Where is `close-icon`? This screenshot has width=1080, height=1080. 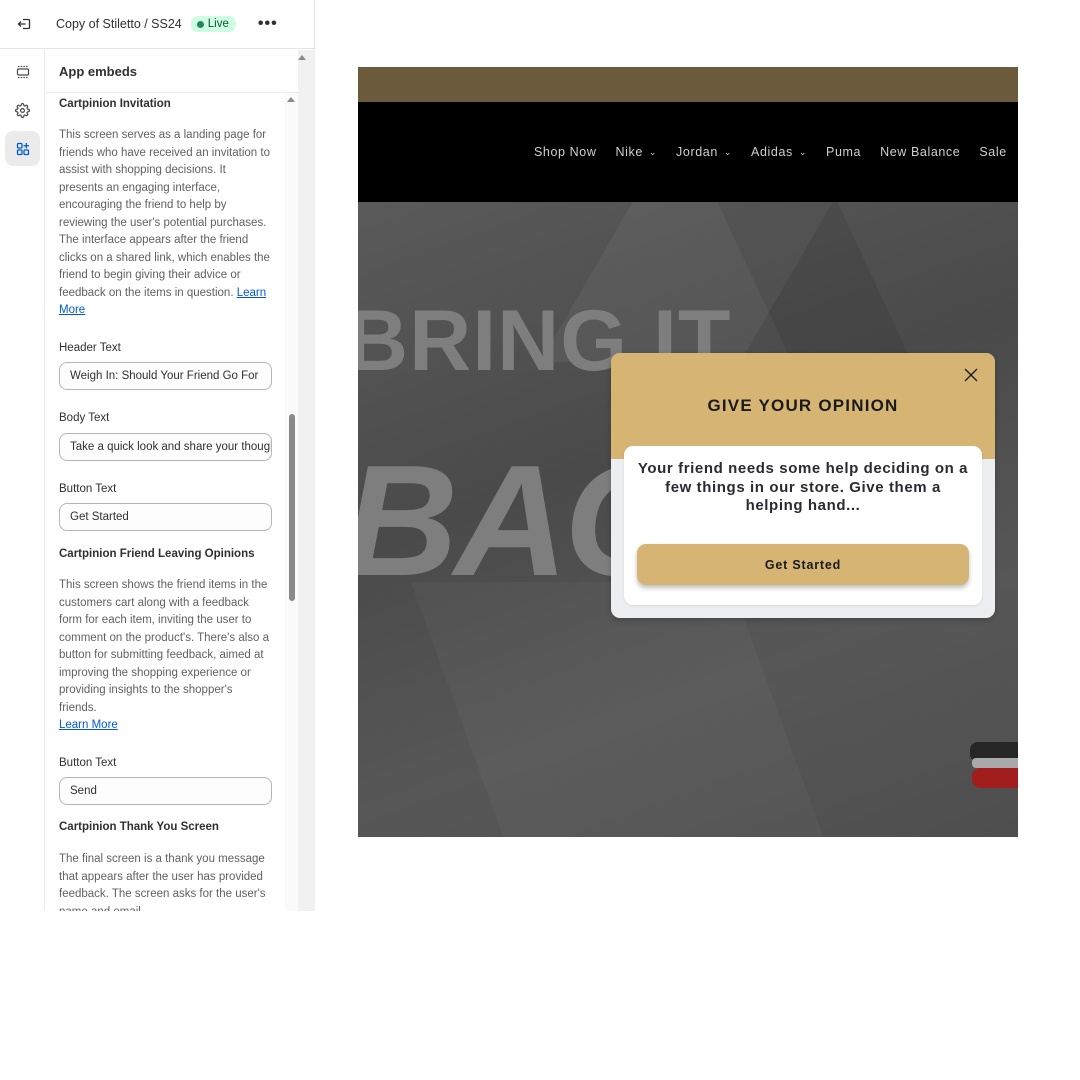 close-icon is located at coordinates (971, 375).